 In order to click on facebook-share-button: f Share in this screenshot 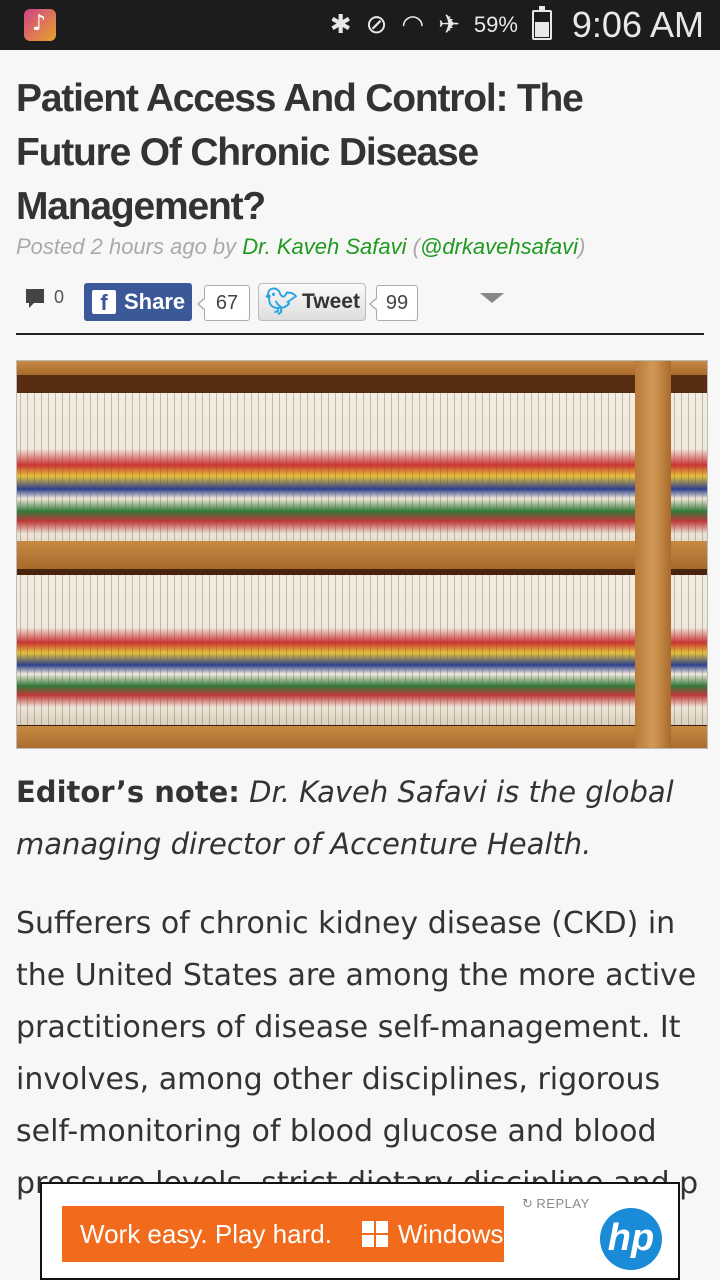, I will do `click(138, 302)`.